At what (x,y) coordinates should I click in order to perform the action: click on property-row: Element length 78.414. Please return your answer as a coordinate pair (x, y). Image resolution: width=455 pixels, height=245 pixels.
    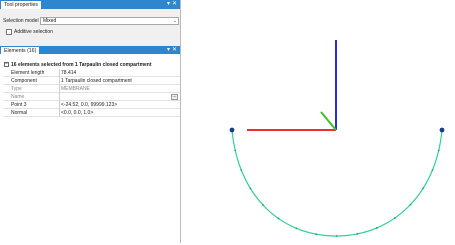
    Looking at the image, I should click on (91, 73).